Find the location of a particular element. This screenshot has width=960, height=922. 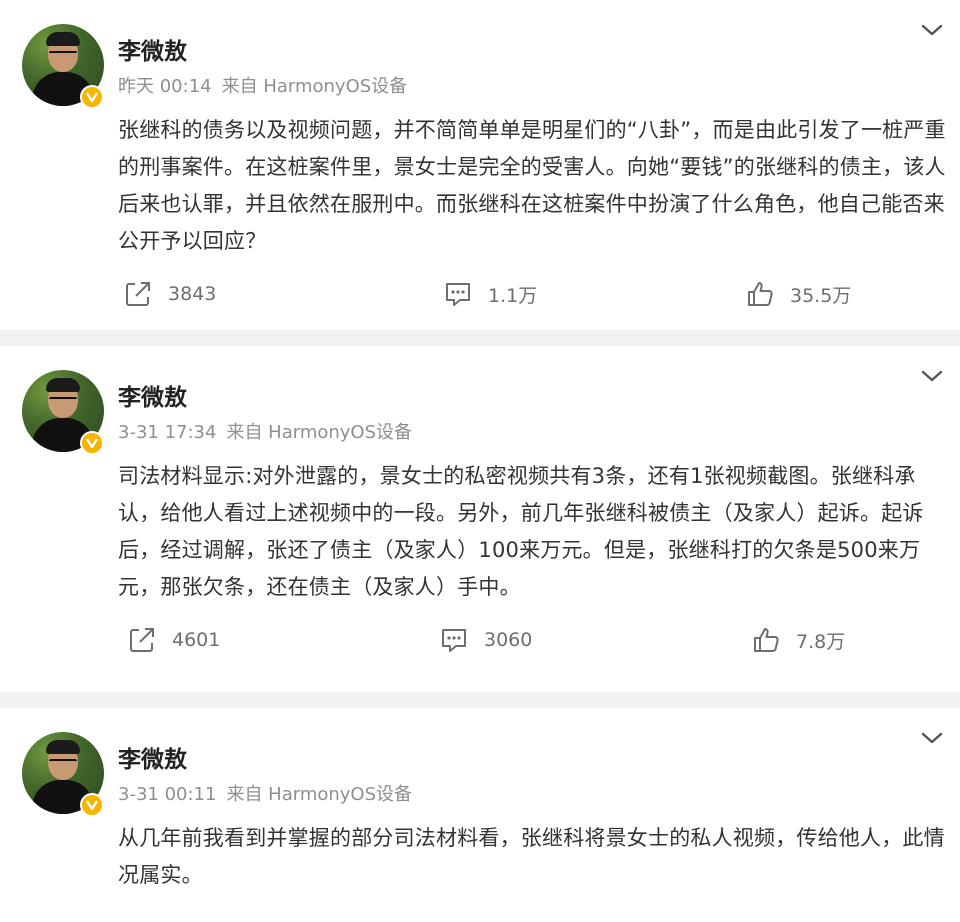

like-button: 35.5万 is located at coordinates (798, 294).